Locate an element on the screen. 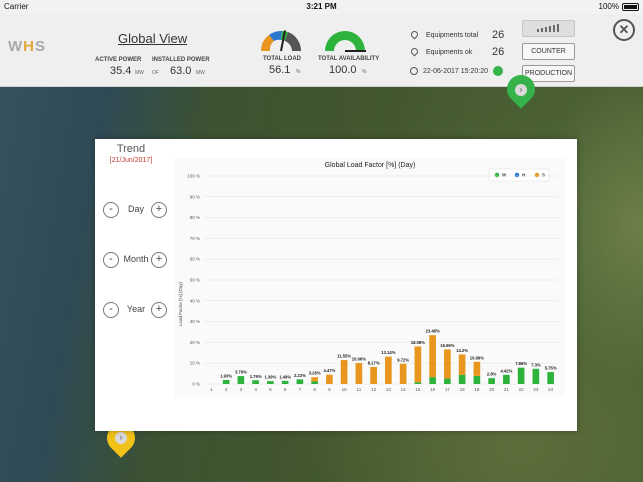 This screenshot has width=643, height=482. data-label: 4.42% is located at coordinates (506, 370).